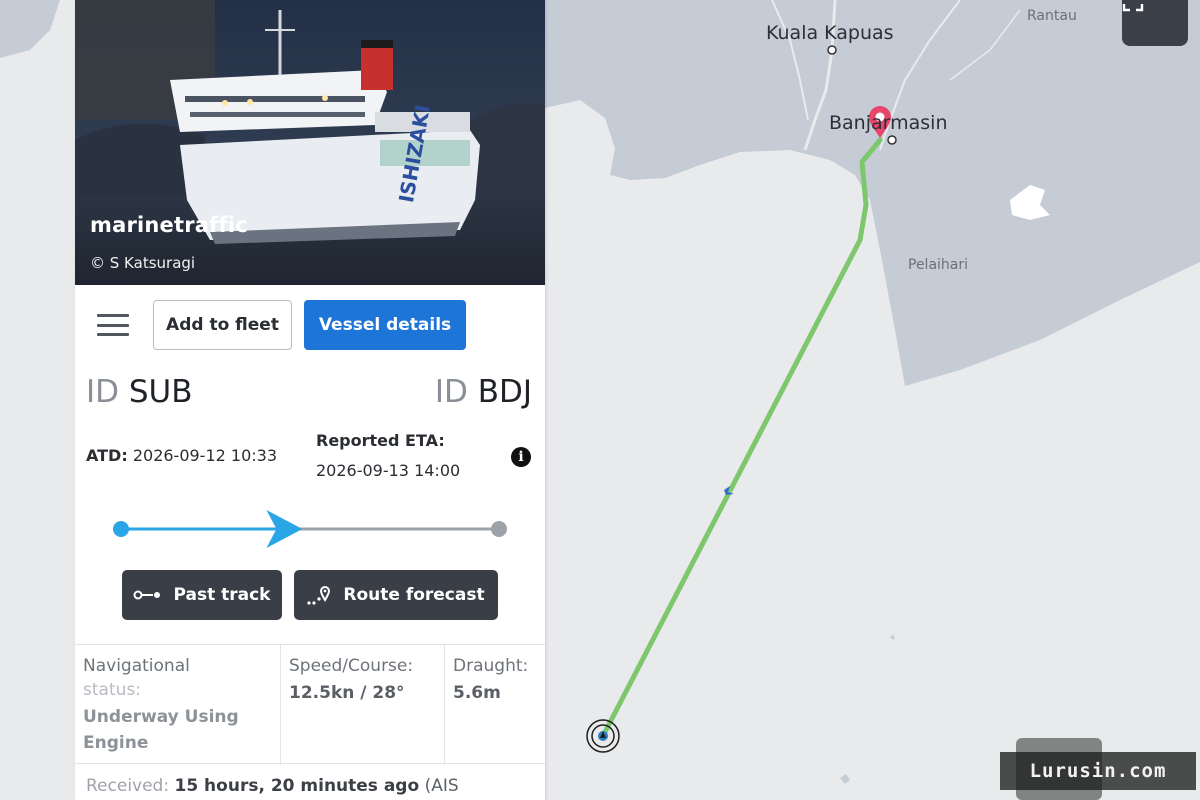 This screenshot has width=1200, height=800. Describe the element at coordinates (161, 717) in the screenshot. I see `nav-status-value-line1: Underway Using` at that location.